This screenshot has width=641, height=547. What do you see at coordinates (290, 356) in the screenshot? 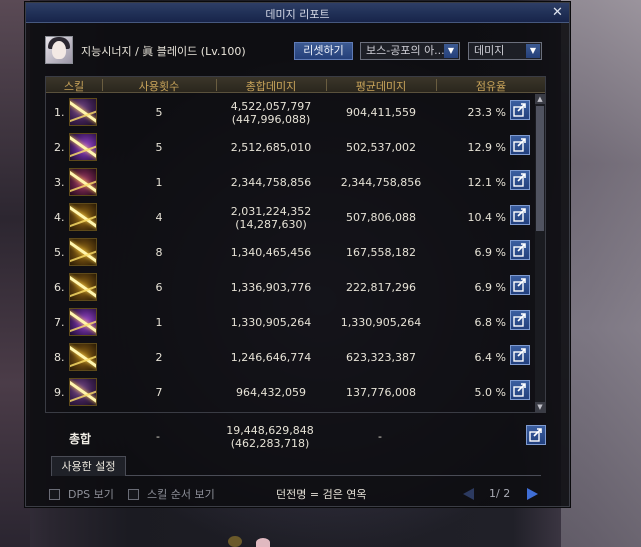
I see `table-row: 8. 2 1,246,646,774 623,323,387 6.4 %` at bounding box center [290, 356].